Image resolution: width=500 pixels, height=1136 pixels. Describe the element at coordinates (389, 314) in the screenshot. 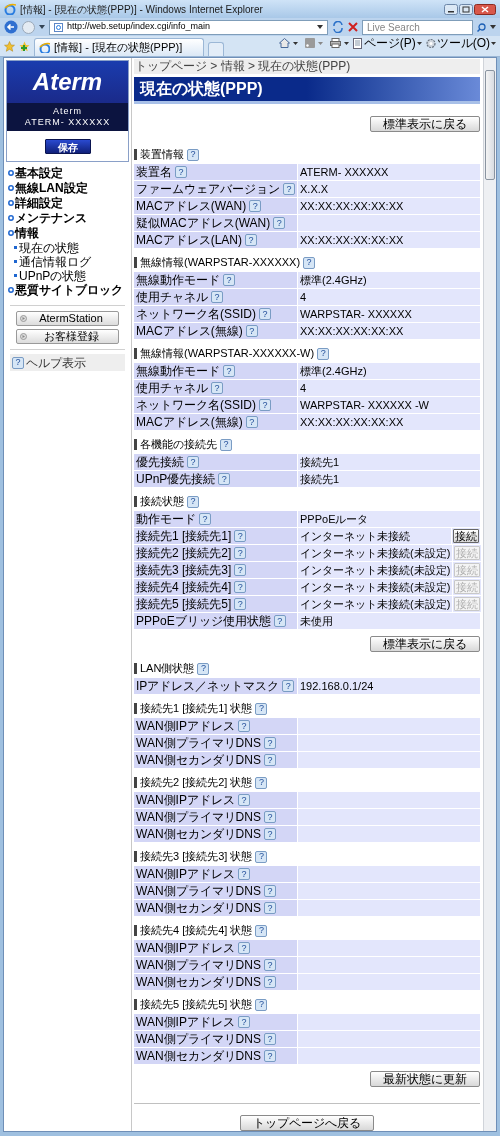

I see `value-cell: WARPSTAR- XXXXXX` at that location.